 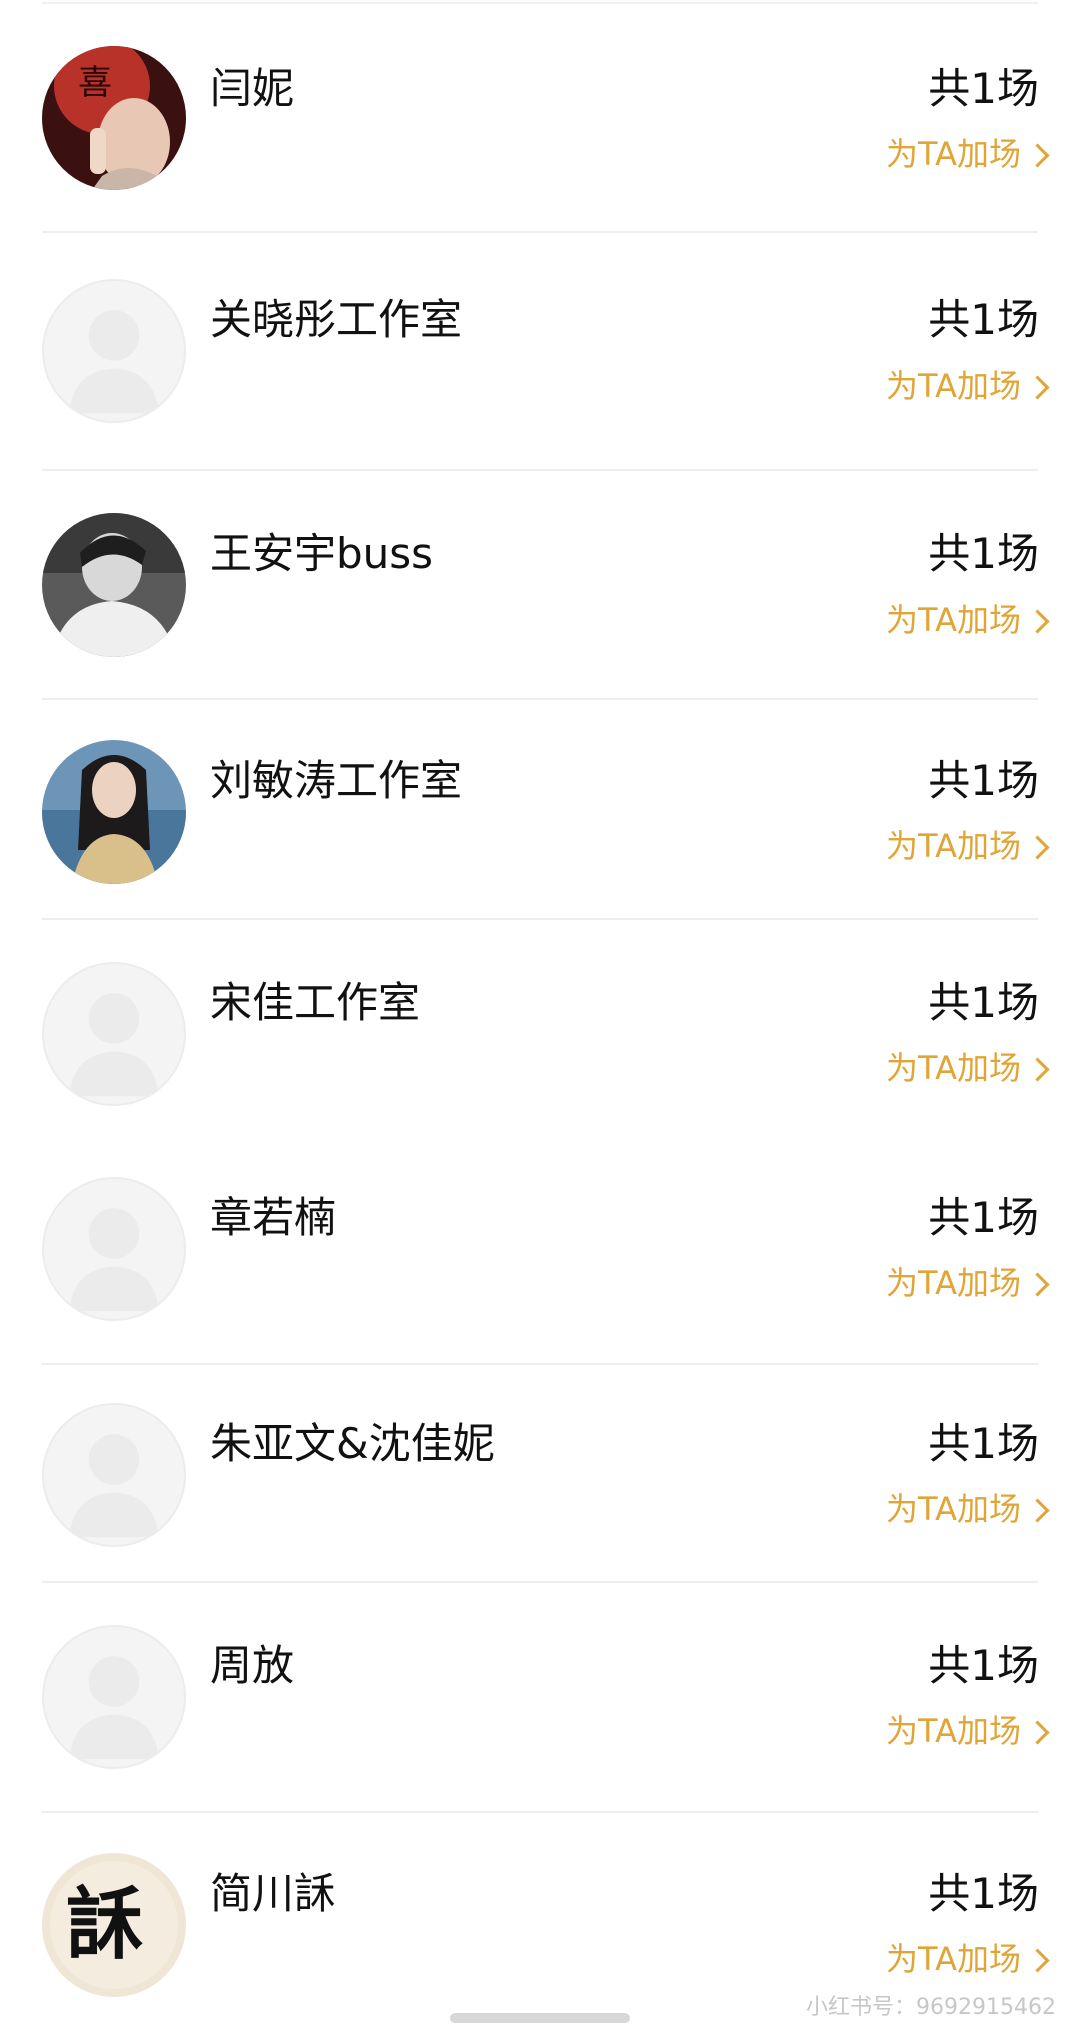 What do you see at coordinates (540, 585) in the screenshot?
I see `list-item: 王安宇buss 共1场 为TA加场` at bounding box center [540, 585].